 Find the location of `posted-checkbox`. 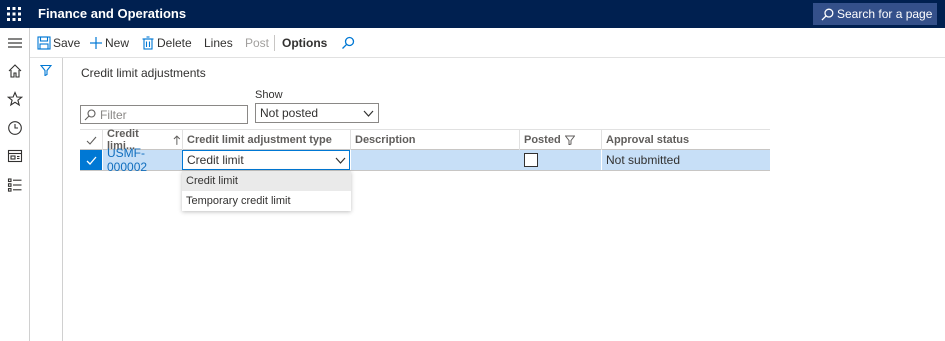

posted-checkbox is located at coordinates (531, 160).